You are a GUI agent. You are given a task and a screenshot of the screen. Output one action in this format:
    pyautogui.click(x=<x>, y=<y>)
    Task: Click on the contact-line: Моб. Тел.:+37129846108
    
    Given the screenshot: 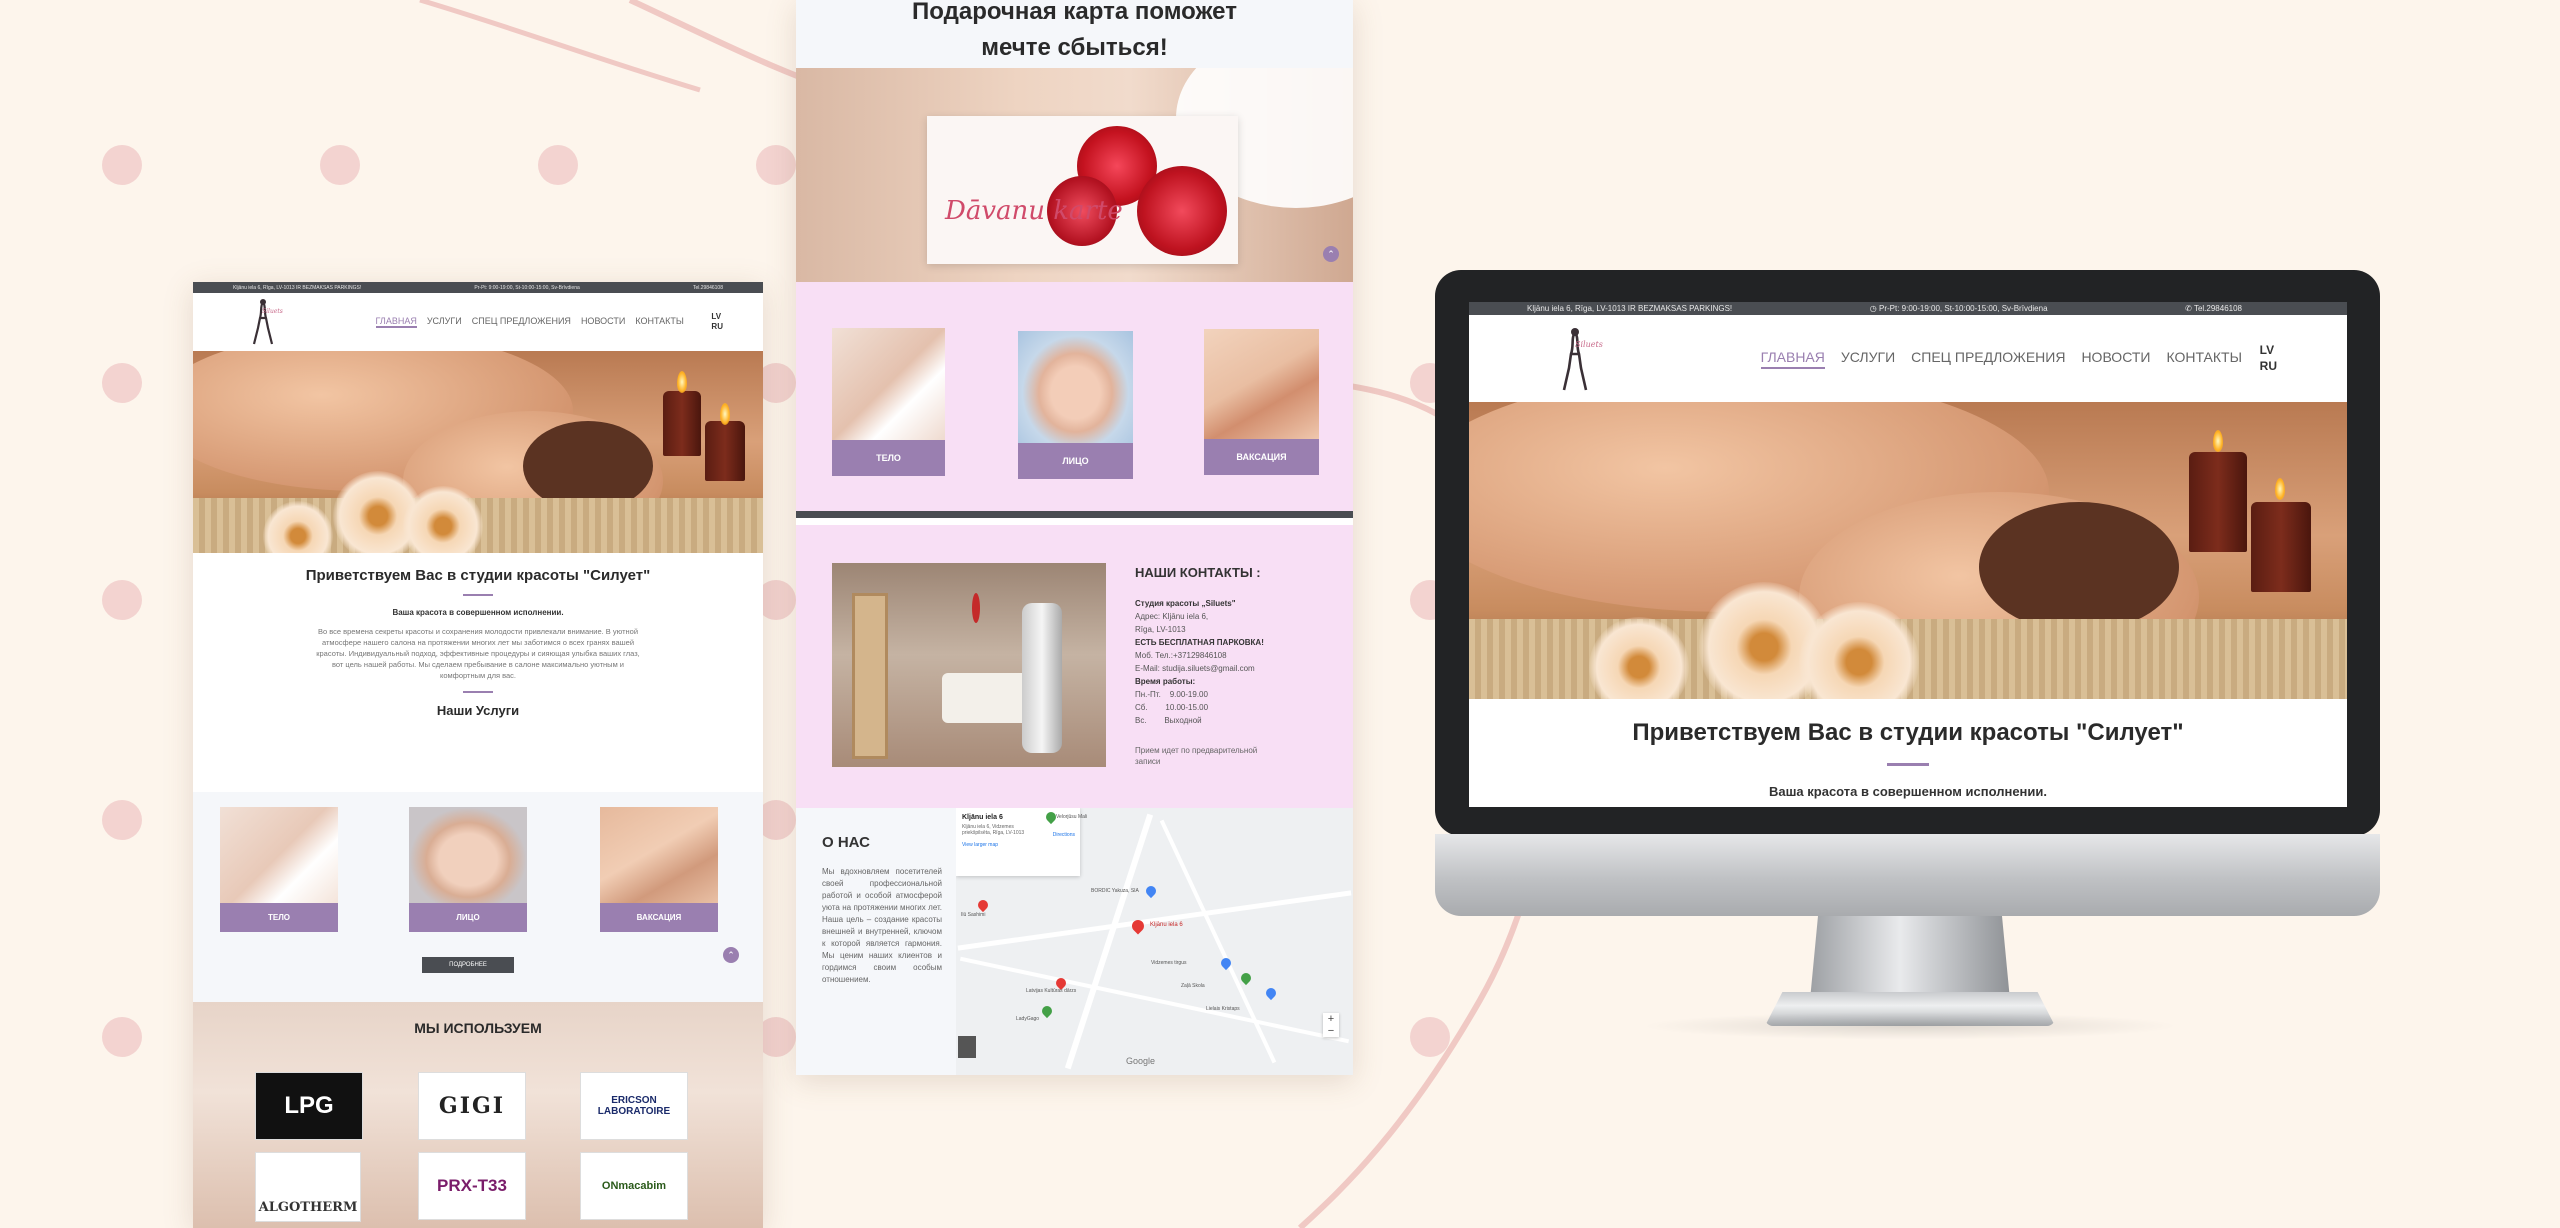 What is the action you would take?
    pyautogui.click(x=1181, y=655)
    